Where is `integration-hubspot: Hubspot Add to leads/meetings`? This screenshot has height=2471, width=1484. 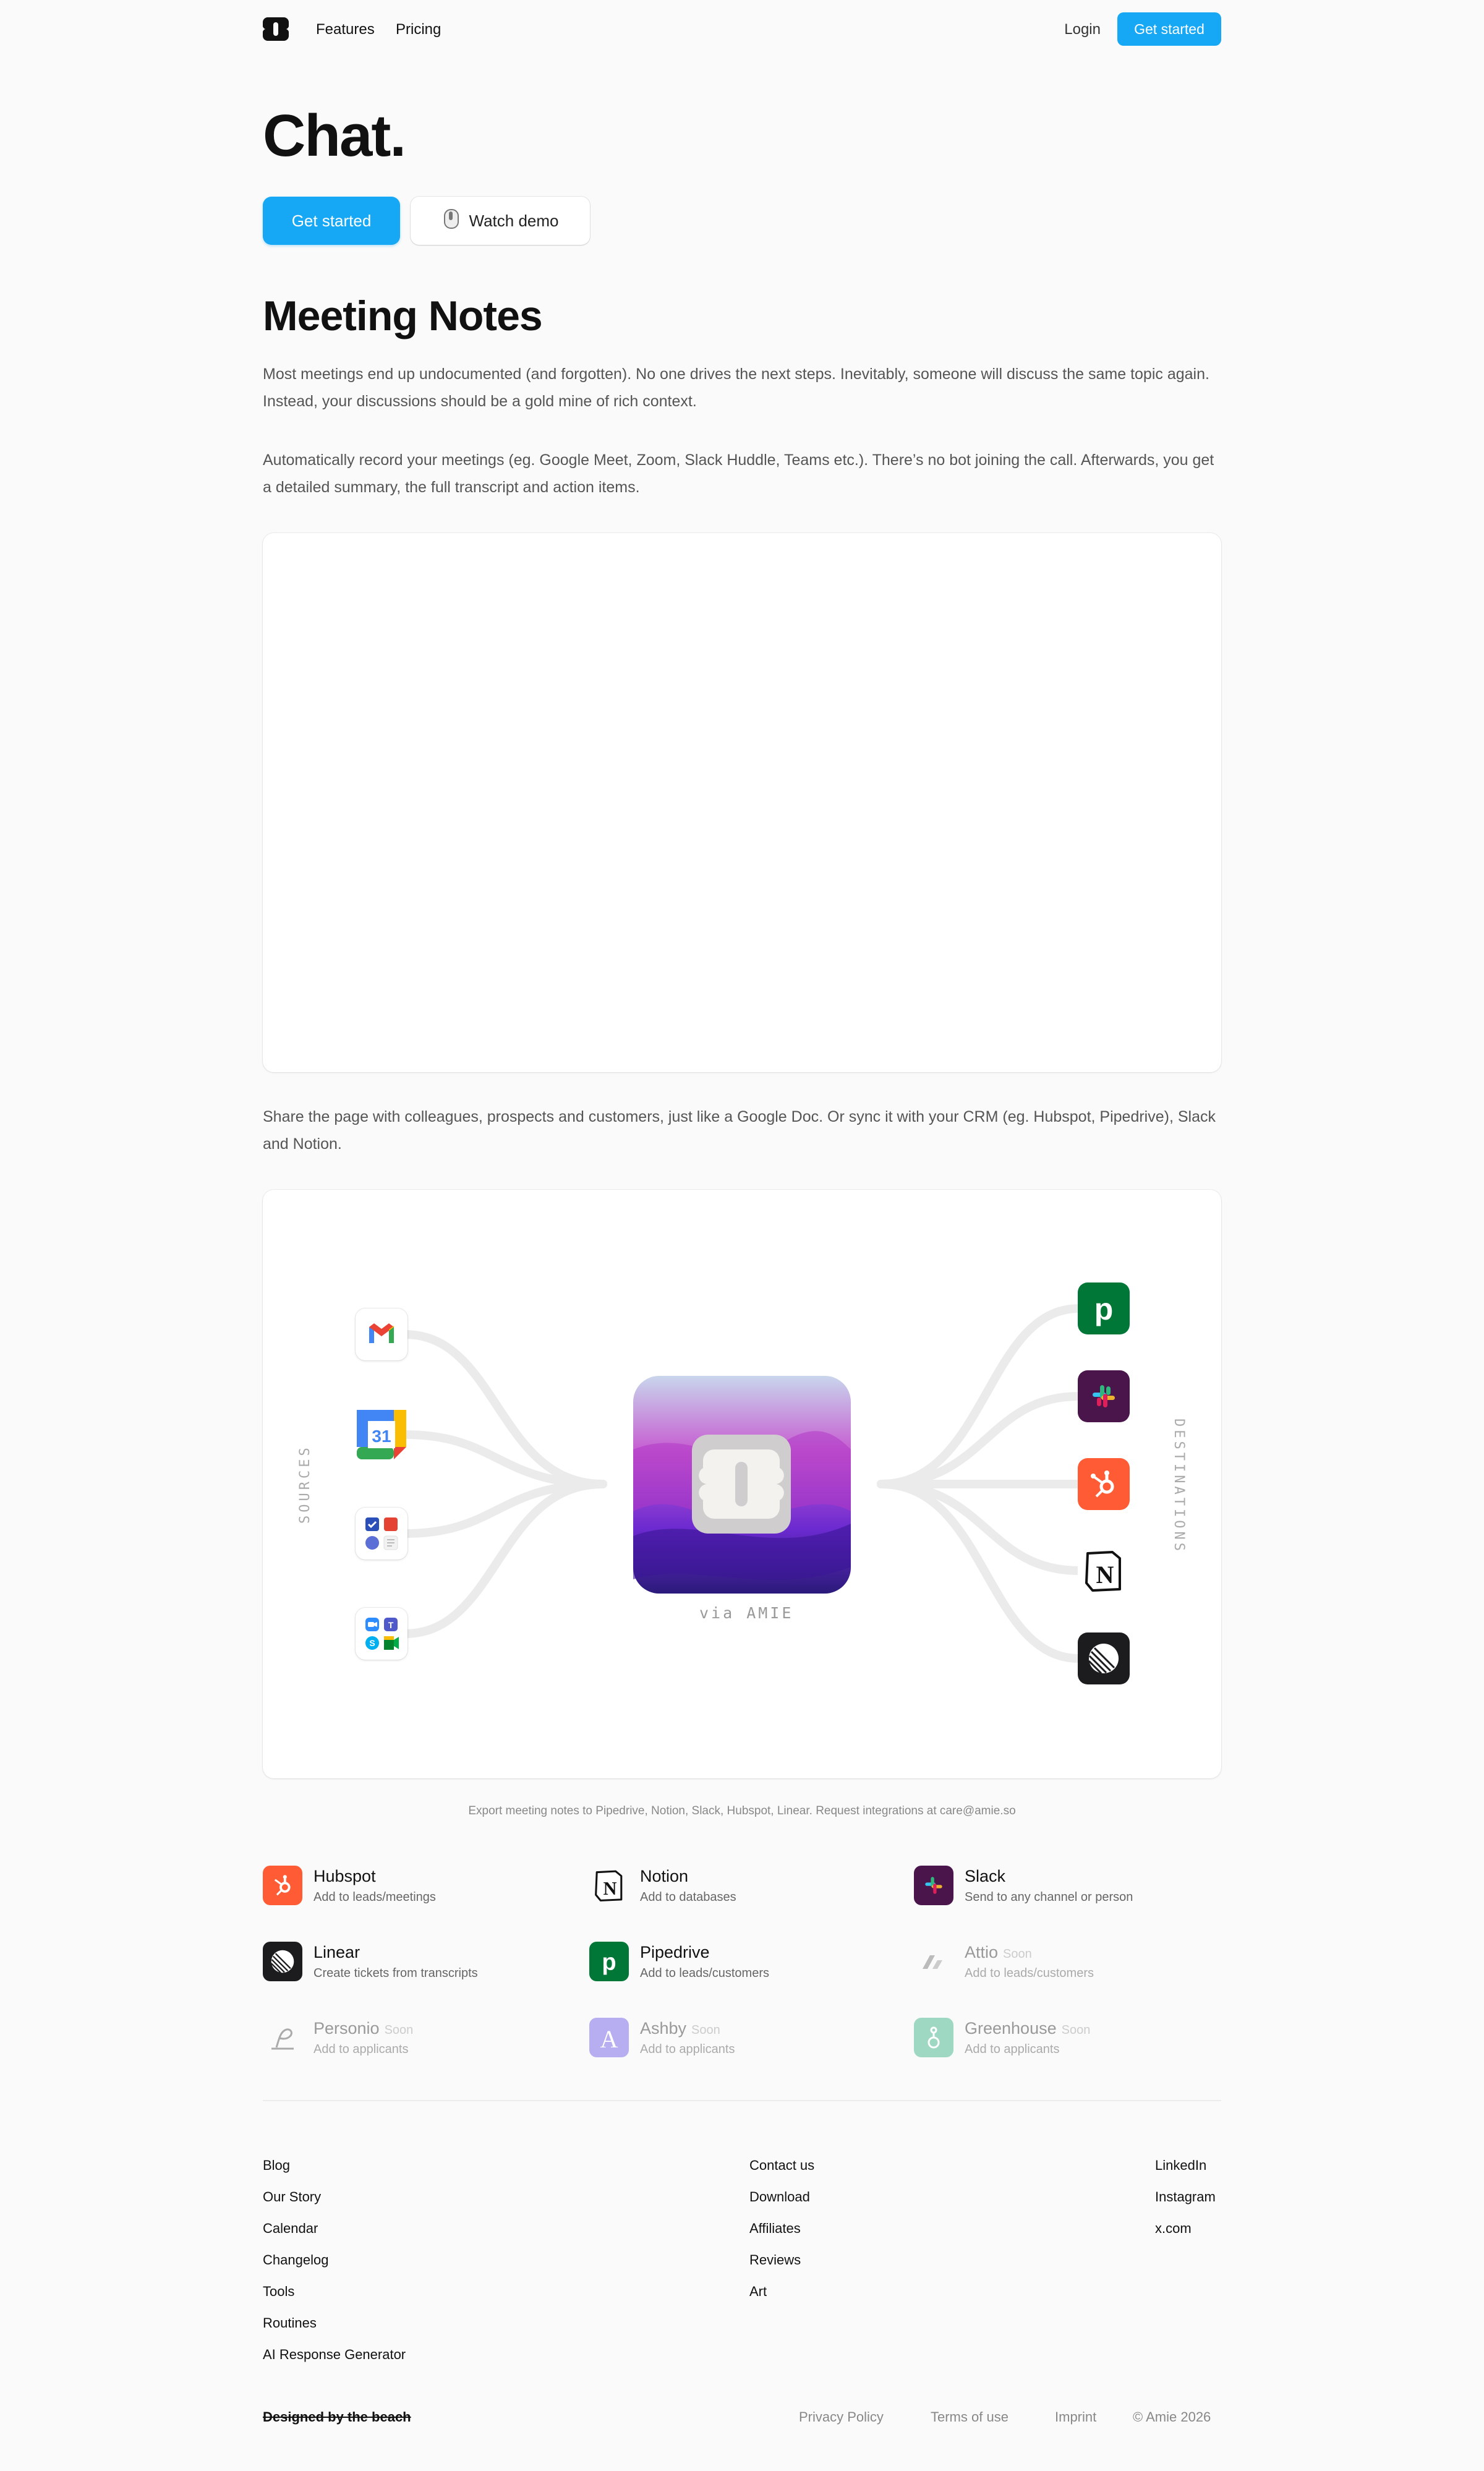
integration-hubspot: Hubspot Add to leads/meetings is located at coordinates (423, 1888).